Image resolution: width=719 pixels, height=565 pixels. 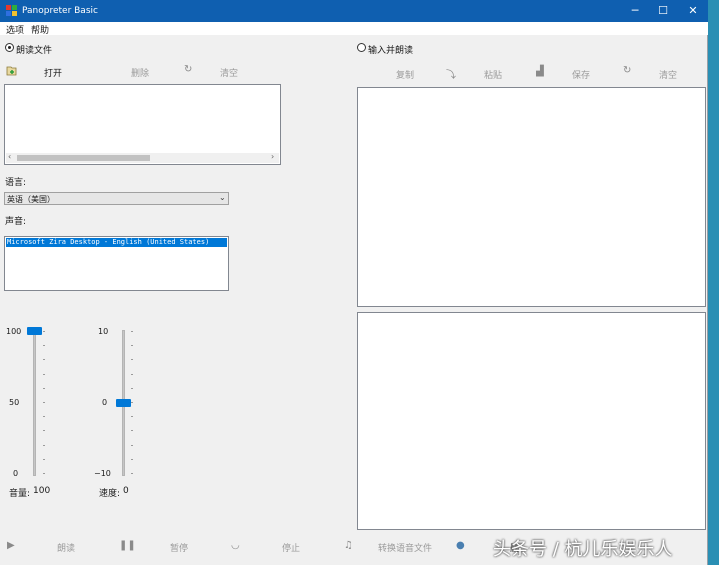 What do you see at coordinates (83, 158) in the screenshot?
I see `scrollbar-thumb` at bounding box center [83, 158].